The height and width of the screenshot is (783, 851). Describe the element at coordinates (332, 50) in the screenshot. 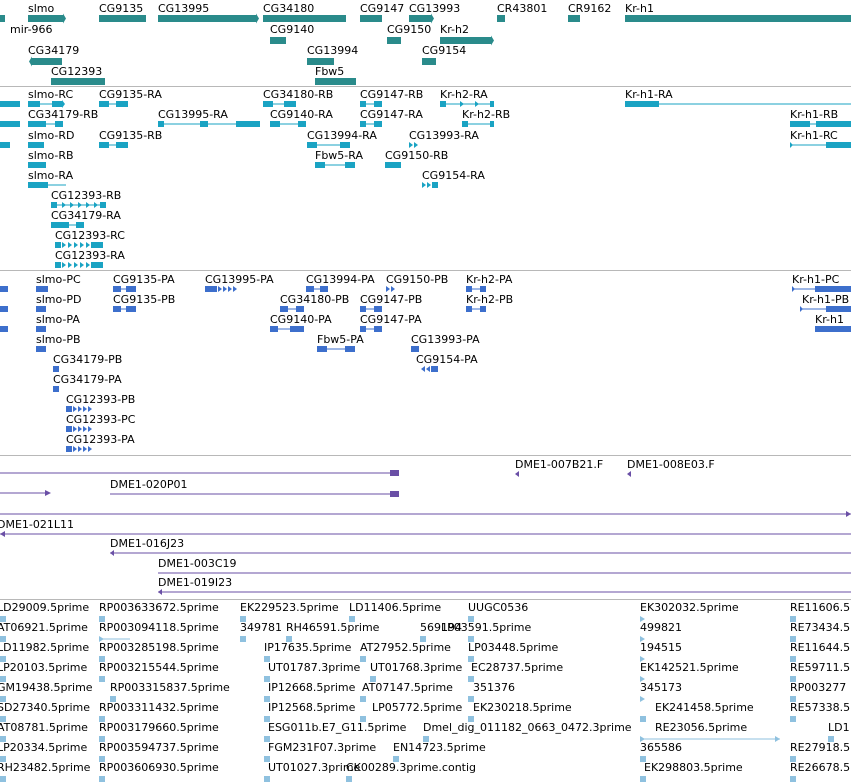

I see `gene-label: CG13994` at that location.